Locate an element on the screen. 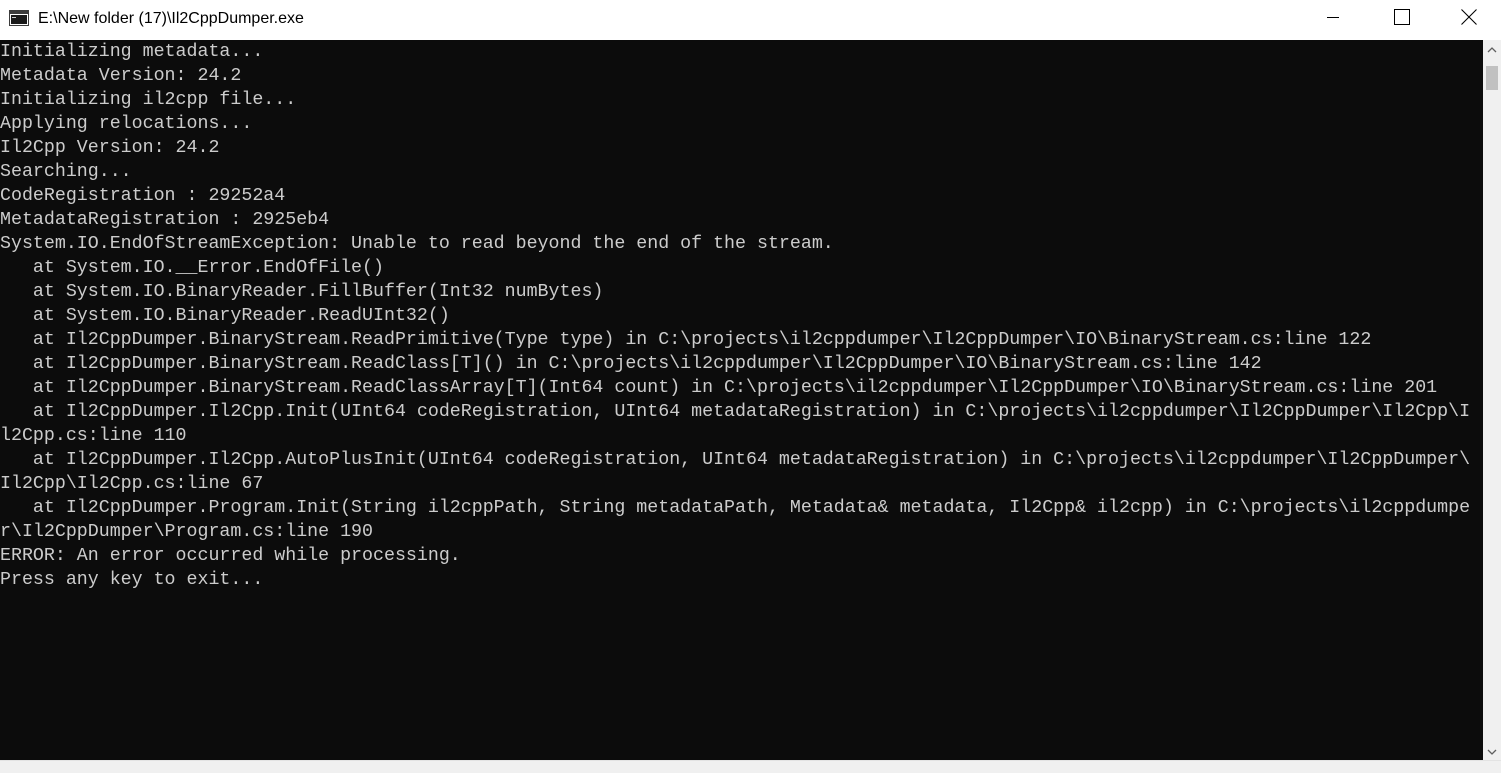  console-line: at System.IO.__Error.EndOfFile() is located at coordinates (192, 268).